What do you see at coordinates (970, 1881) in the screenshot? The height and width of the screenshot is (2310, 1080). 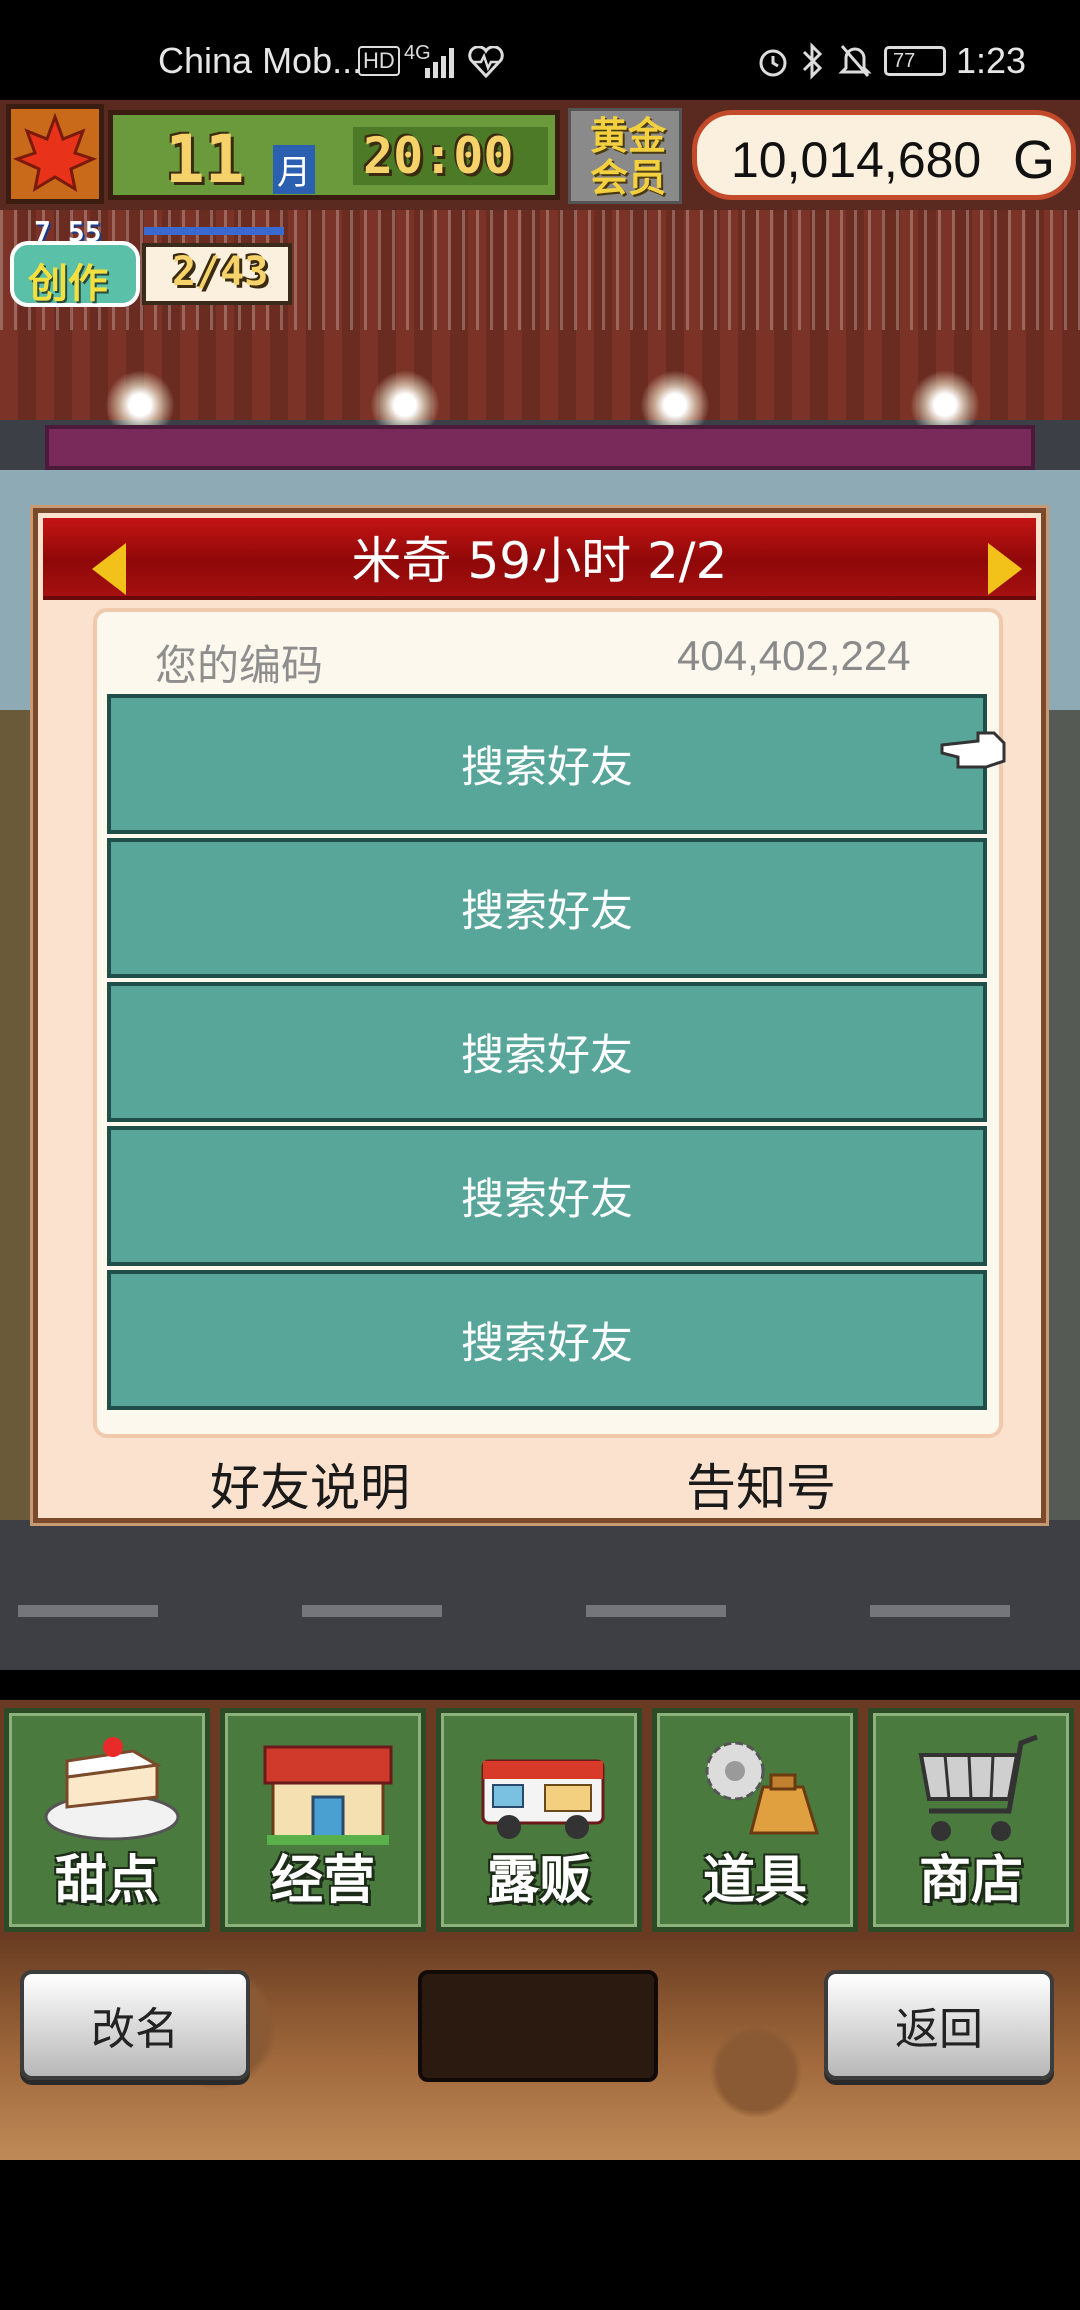 I see `menu-label: 商店` at bounding box center [970, 1881].